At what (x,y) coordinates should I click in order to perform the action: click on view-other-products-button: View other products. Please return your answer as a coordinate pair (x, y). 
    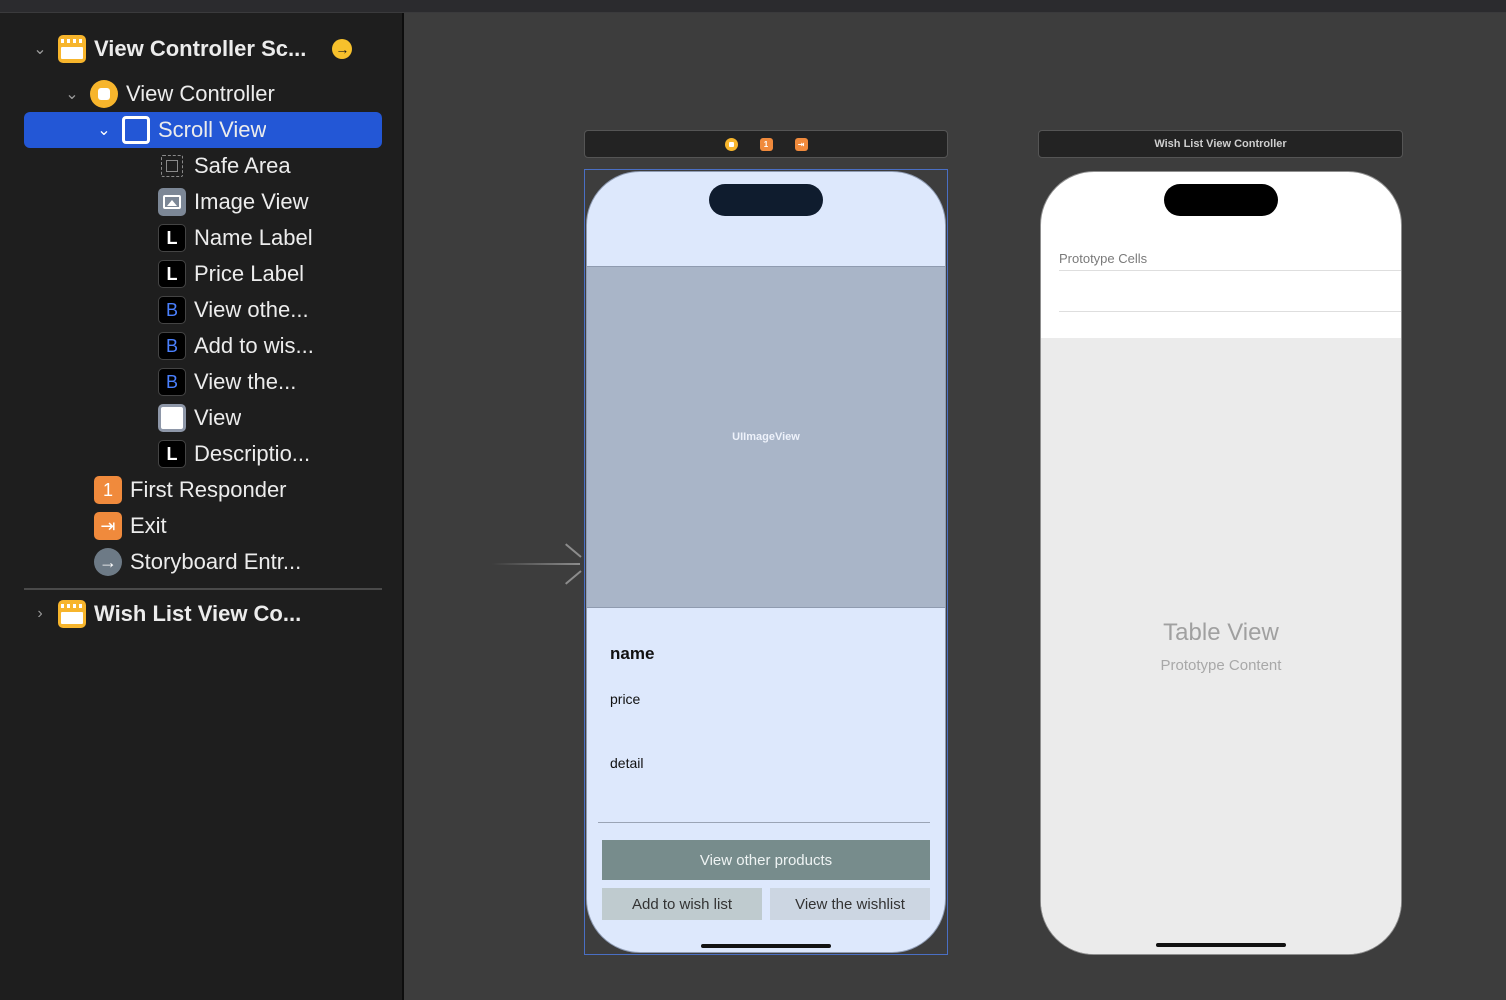
    Looking at the image, I should click on (766, 860).